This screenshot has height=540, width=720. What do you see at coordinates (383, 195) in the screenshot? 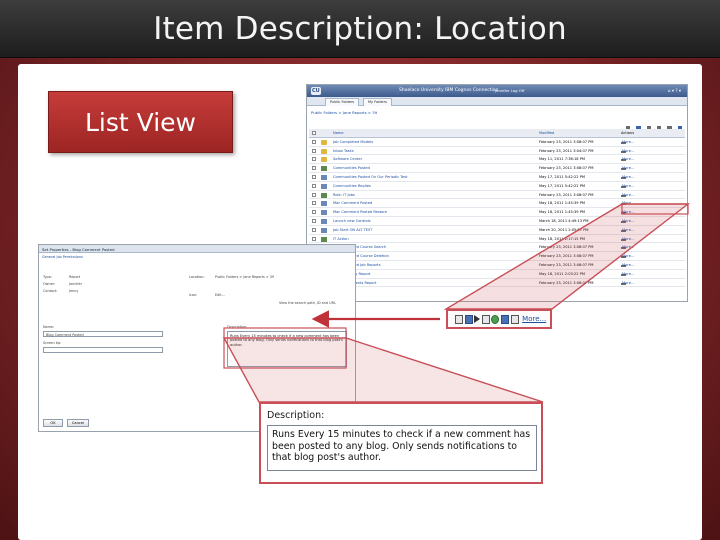
I see `row-name-link: Role: IT Jobs` at bounding box center [383, 195].